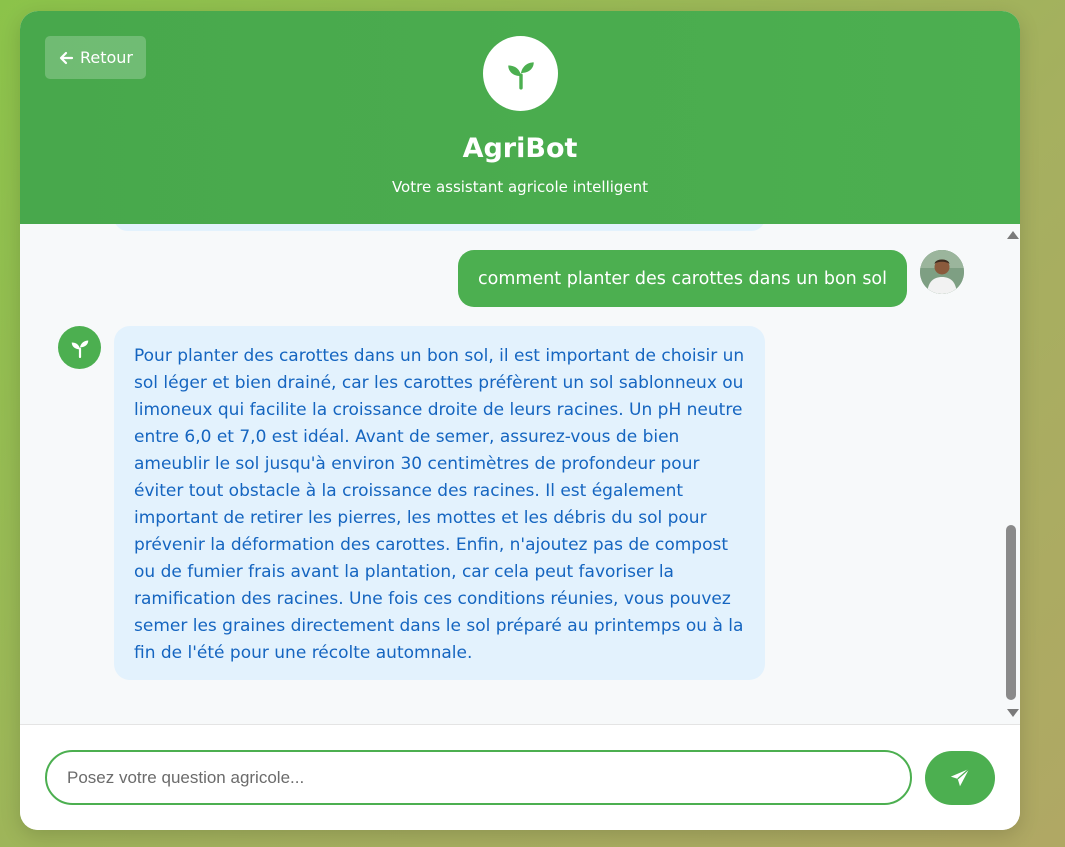 This screenshot has width=1065, height=847. I want to click on app-subtitle: Votre assistant agricole intelligent, so click(520, 187).